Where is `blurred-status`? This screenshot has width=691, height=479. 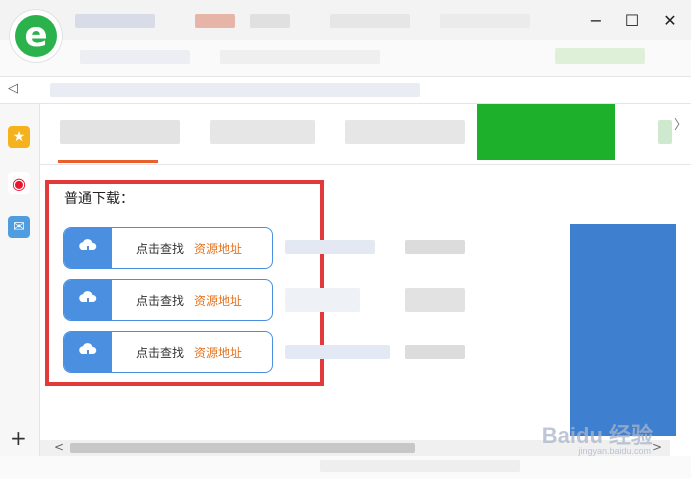 blurred-status is located at coordinates (420, 466).